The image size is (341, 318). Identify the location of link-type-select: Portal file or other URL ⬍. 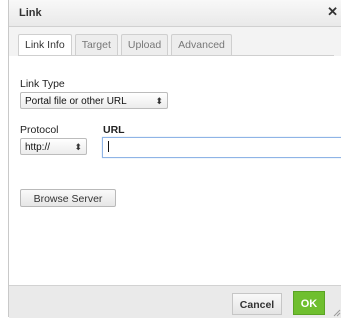
(94, 100).